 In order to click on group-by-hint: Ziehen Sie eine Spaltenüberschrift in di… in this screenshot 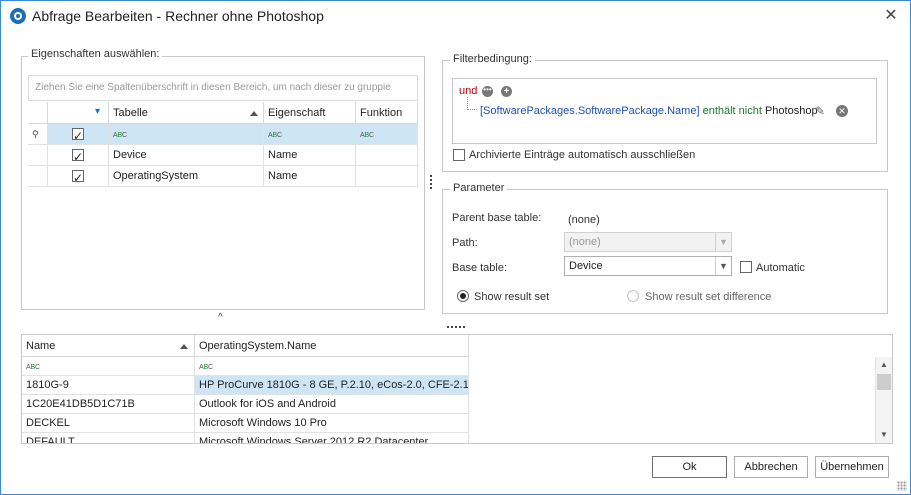, I will do `click(223, 88)`.